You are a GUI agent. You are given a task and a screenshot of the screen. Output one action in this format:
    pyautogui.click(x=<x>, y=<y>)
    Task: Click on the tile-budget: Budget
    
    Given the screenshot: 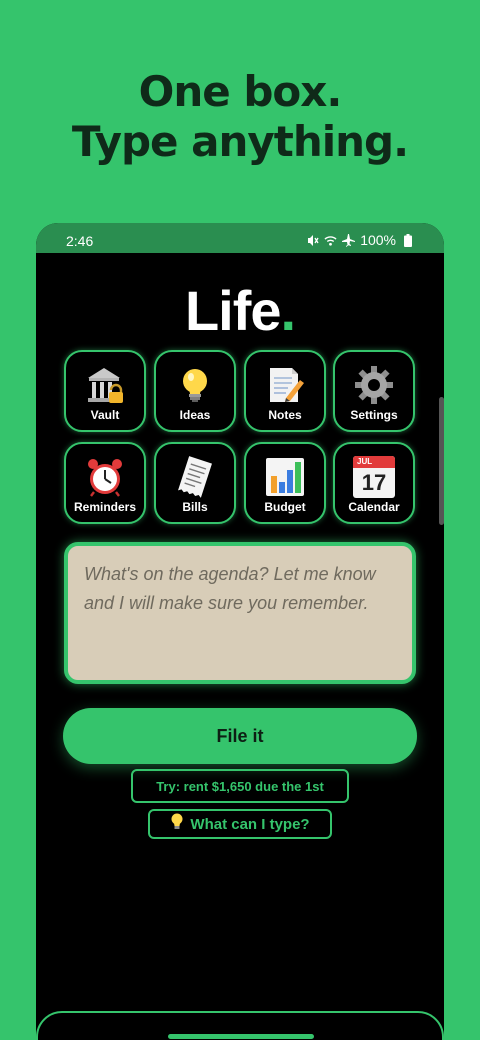 What is the action you would take?
    pyautogui.click(x=285, y=483)
    